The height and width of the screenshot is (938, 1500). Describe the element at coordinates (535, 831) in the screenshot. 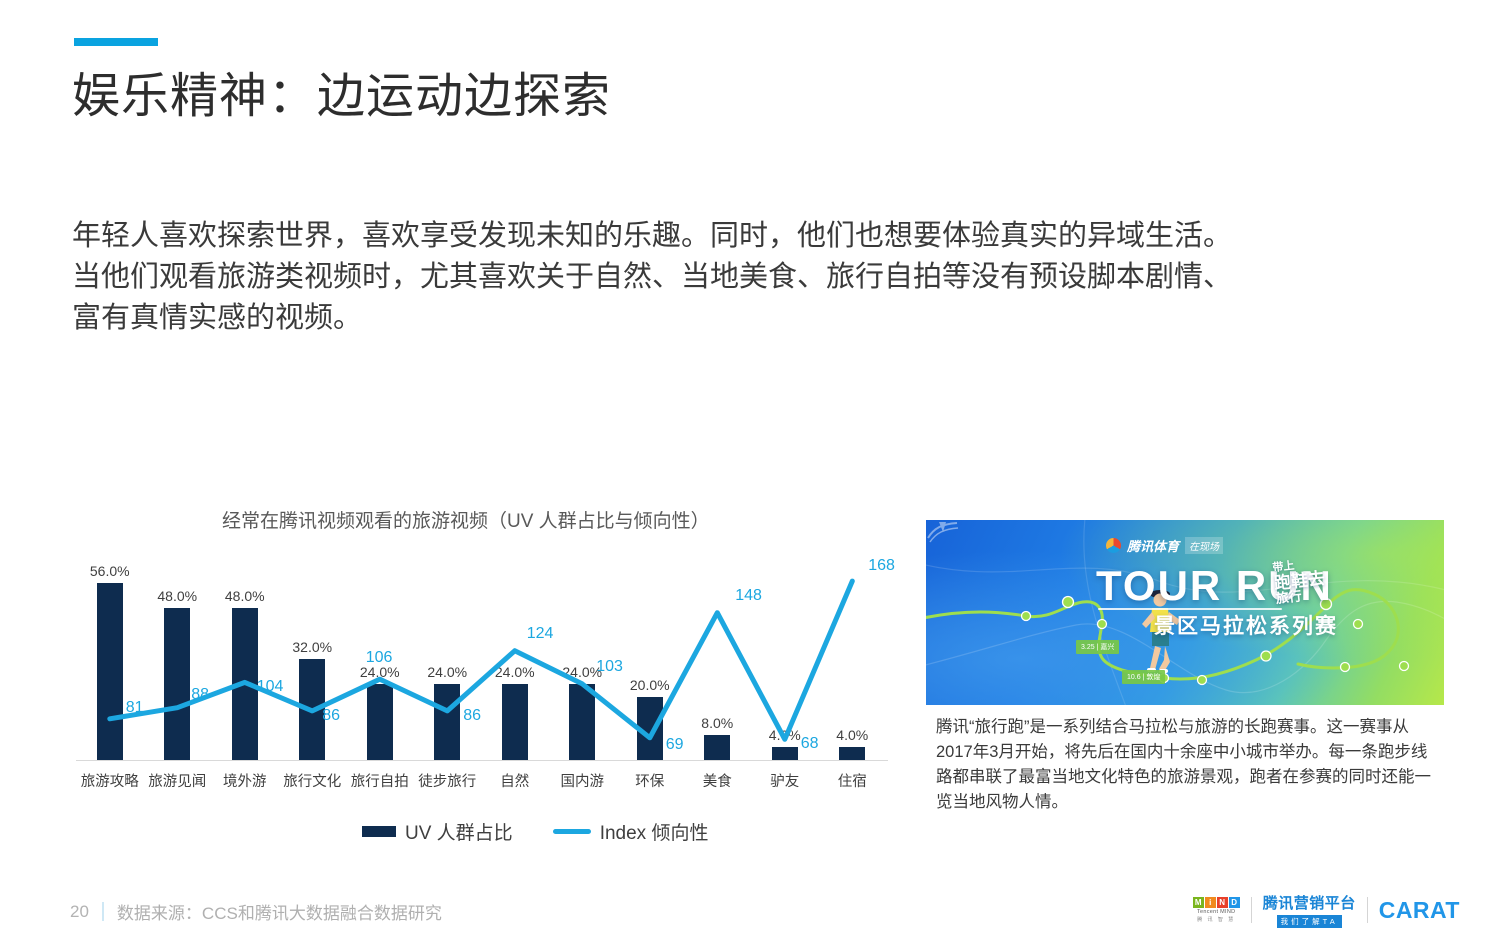

I see `chart-legend: UV 人群占比 Index 倾向性` at that location.